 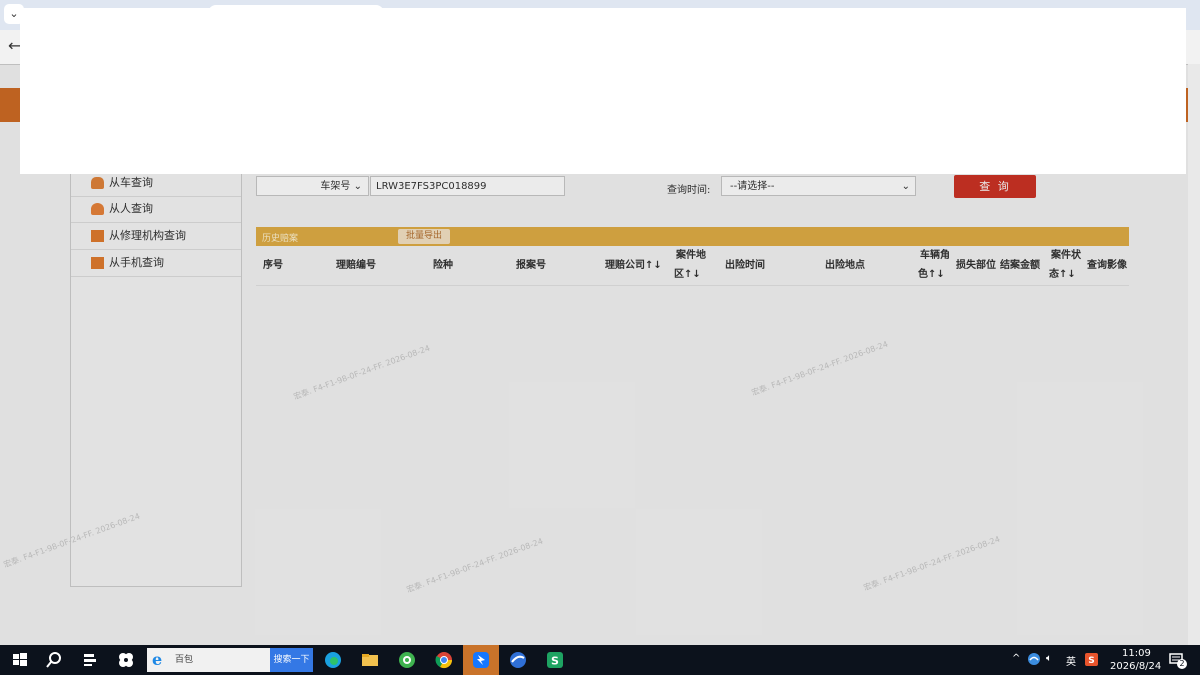 I want to click on sogou-input-icon: S, so click(x=1091, y=659).